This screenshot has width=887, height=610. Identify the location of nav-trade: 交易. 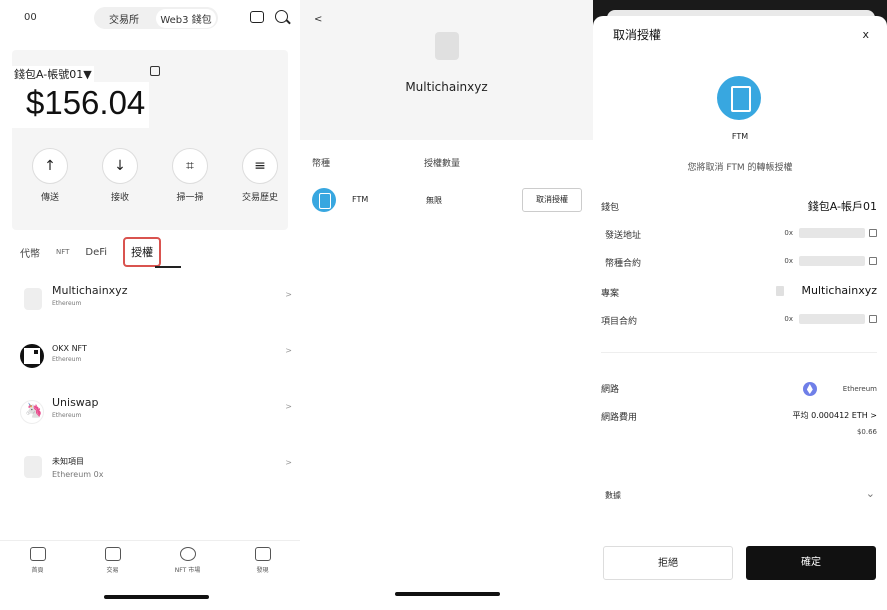
(112, 560).